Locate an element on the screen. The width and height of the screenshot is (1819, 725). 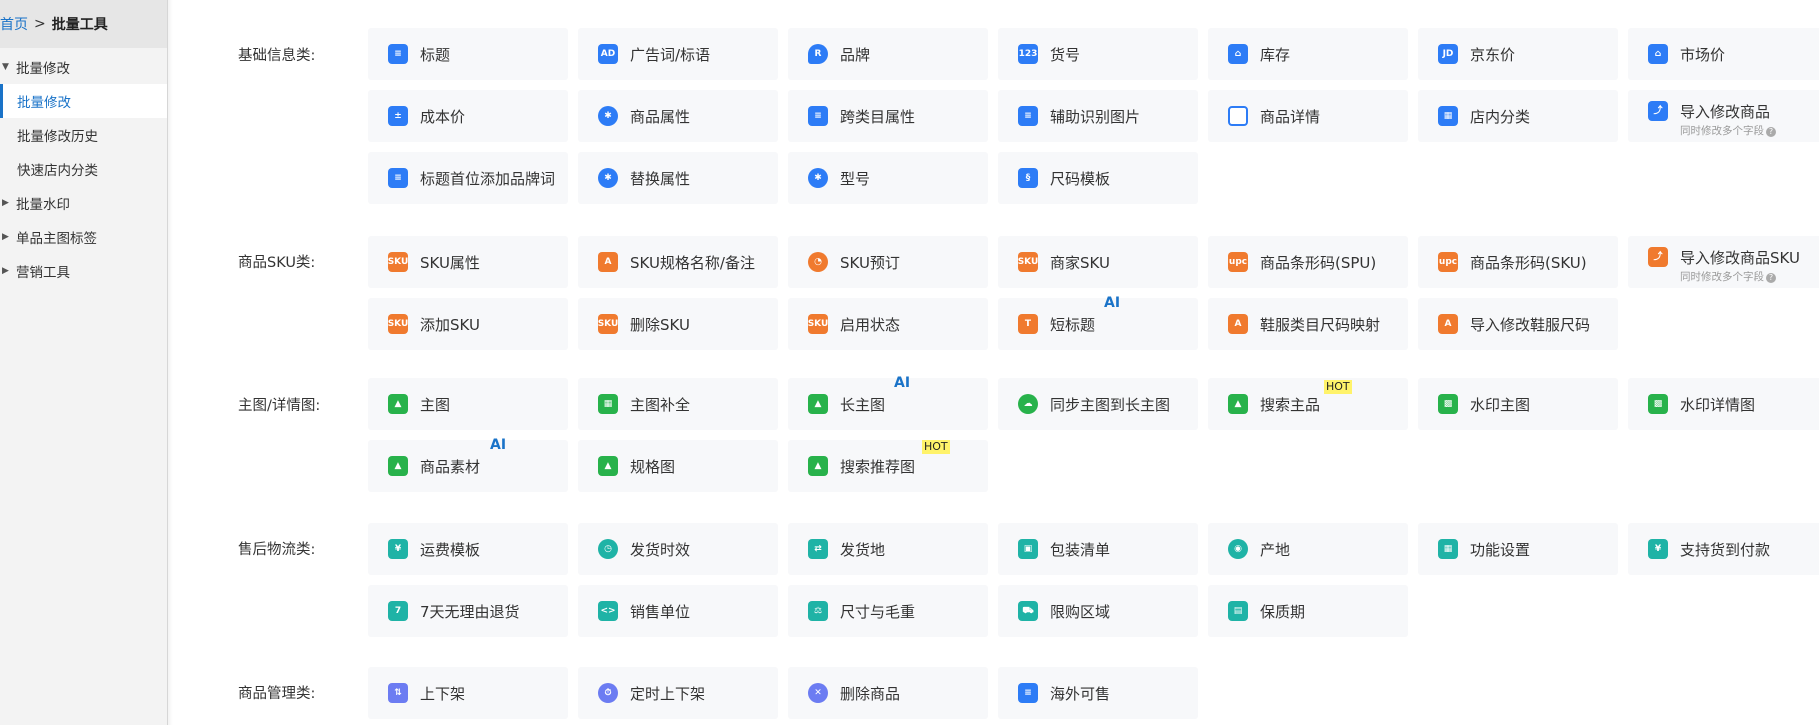
nav-item-batch-history: 批量修改历史 is located at coordinates (83, 135).